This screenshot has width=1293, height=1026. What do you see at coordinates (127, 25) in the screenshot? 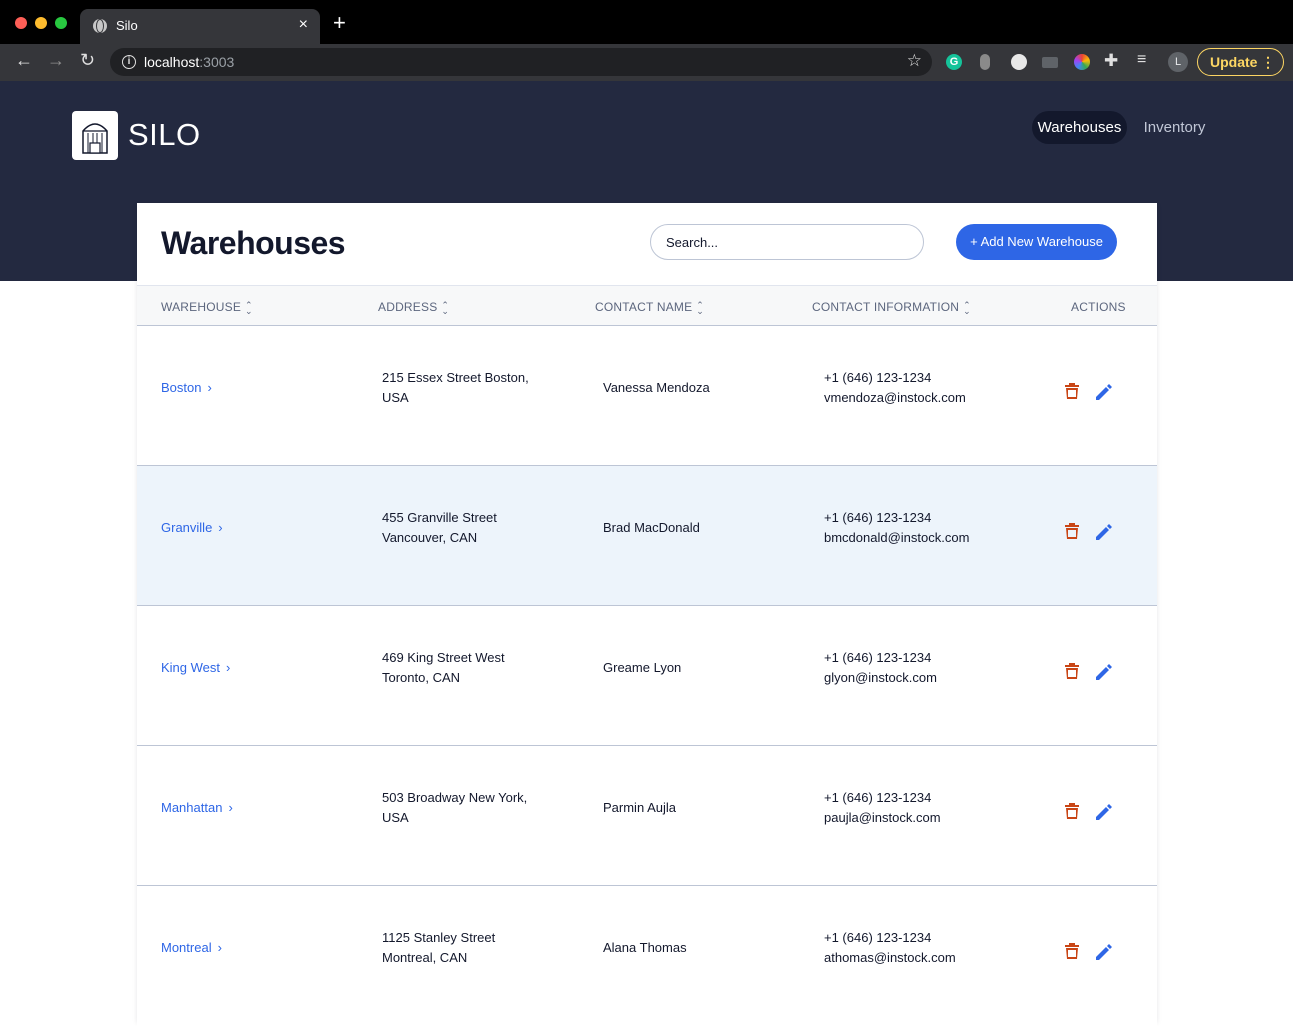
I see `tab-title: Silo` at bounding box center [127, 25].